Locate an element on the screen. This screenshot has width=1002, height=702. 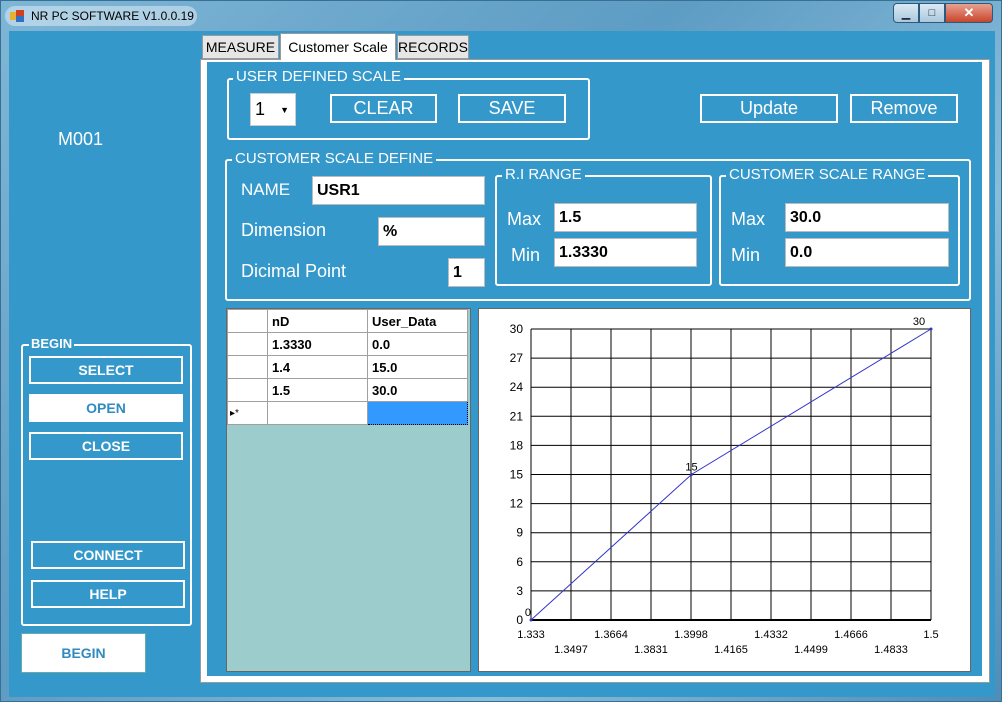
table-row: 1.3330 0.0 is located at coordinates (347, 344).